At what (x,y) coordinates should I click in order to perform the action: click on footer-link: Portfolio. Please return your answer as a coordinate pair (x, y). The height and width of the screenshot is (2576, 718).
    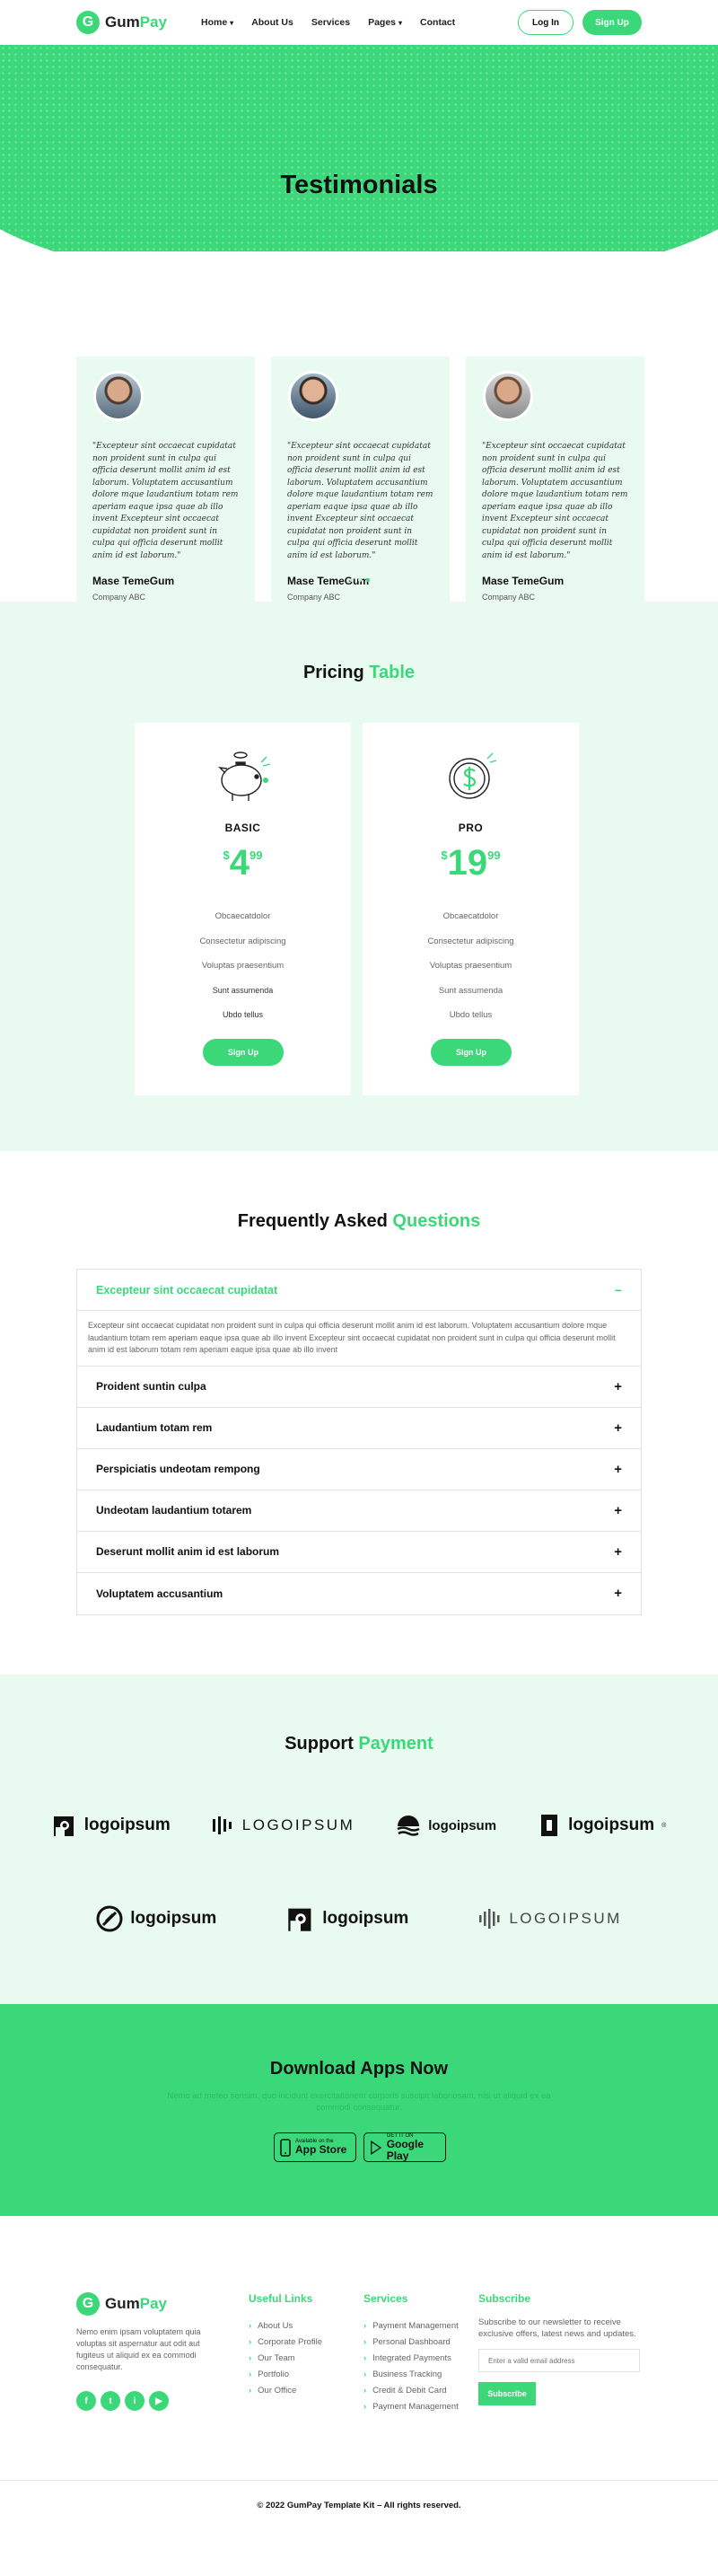
    Looking at the image, I should click on (285, 2375).